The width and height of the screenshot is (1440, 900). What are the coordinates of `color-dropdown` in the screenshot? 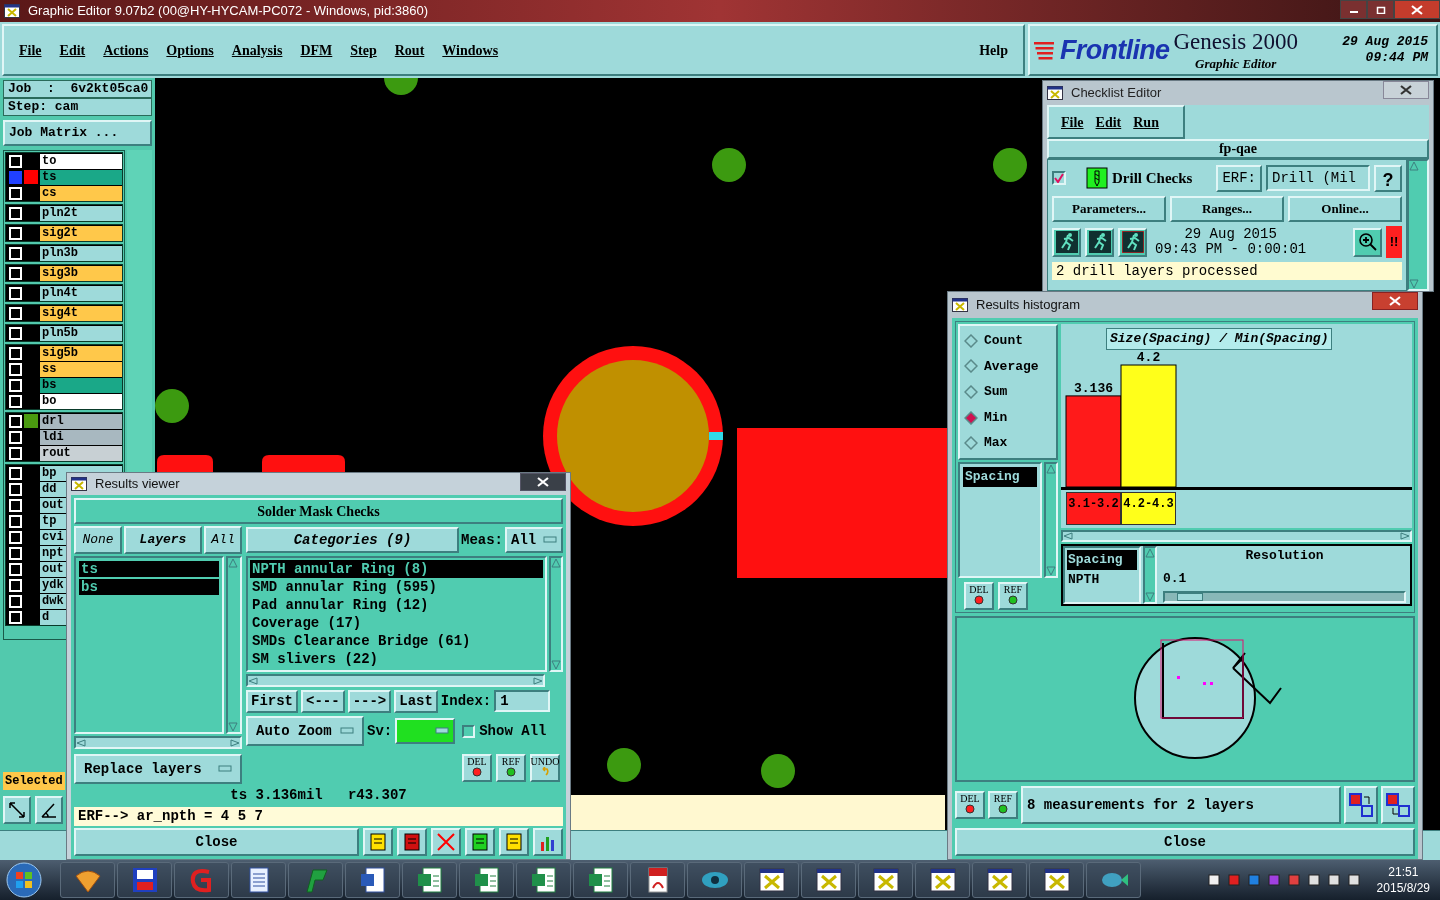 It's located at (425, 731).